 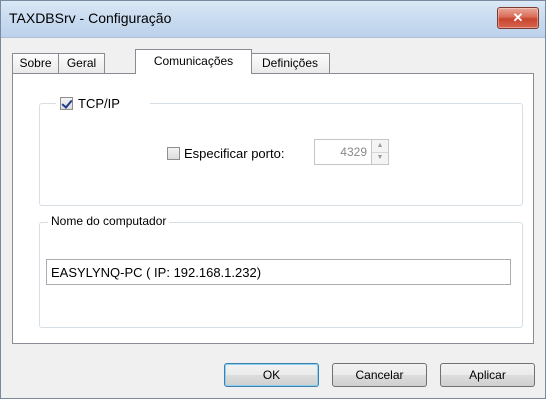 I want to click on specify-port-label: Especificar porto:, so click(x=234, y=153).